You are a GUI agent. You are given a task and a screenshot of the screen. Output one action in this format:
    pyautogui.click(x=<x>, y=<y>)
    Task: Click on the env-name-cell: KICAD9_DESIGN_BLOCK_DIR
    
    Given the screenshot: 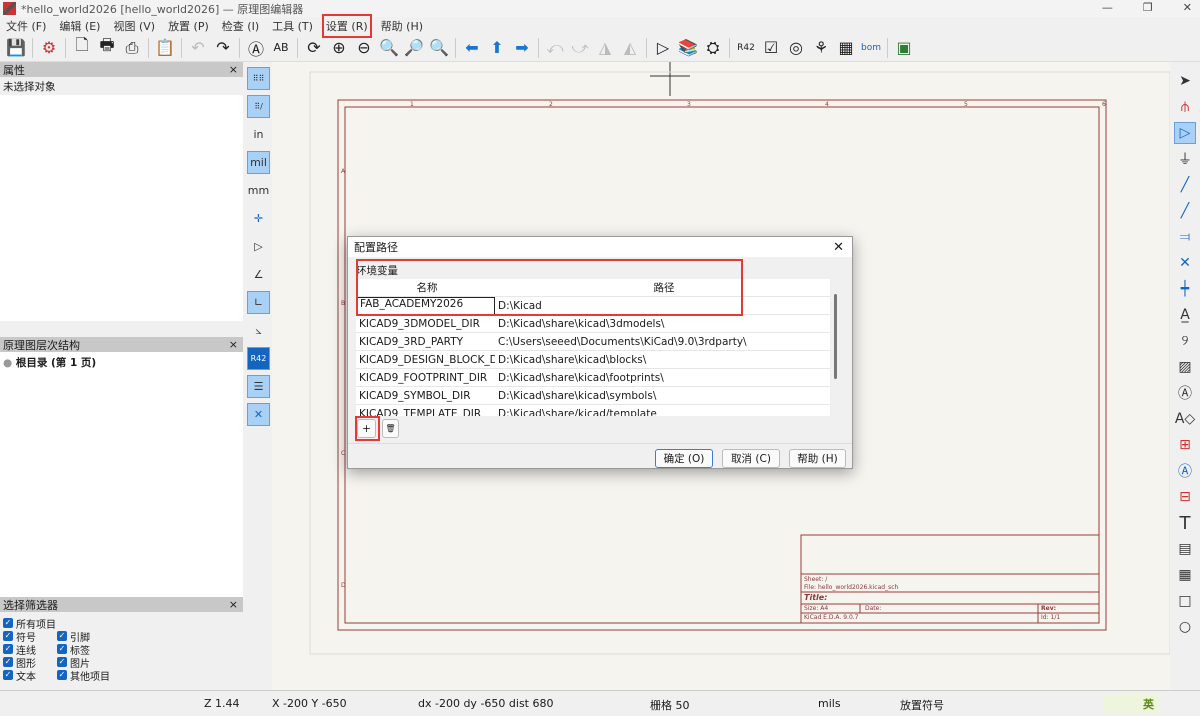 What is the action you would take?
    pyautogui.click(x=425, y=360)
    